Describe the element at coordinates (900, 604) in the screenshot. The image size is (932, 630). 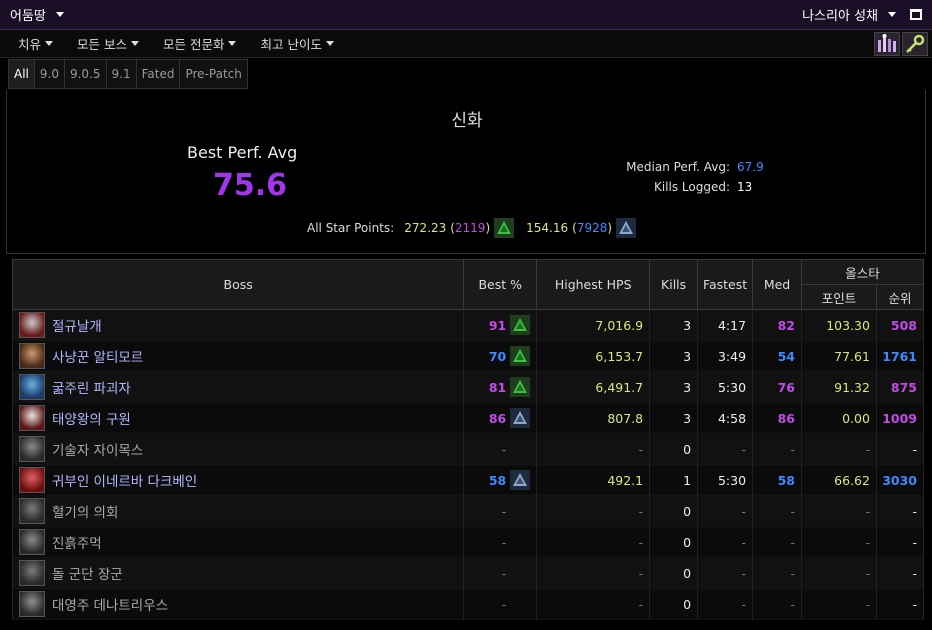
I see `rank-value: -` at that location.